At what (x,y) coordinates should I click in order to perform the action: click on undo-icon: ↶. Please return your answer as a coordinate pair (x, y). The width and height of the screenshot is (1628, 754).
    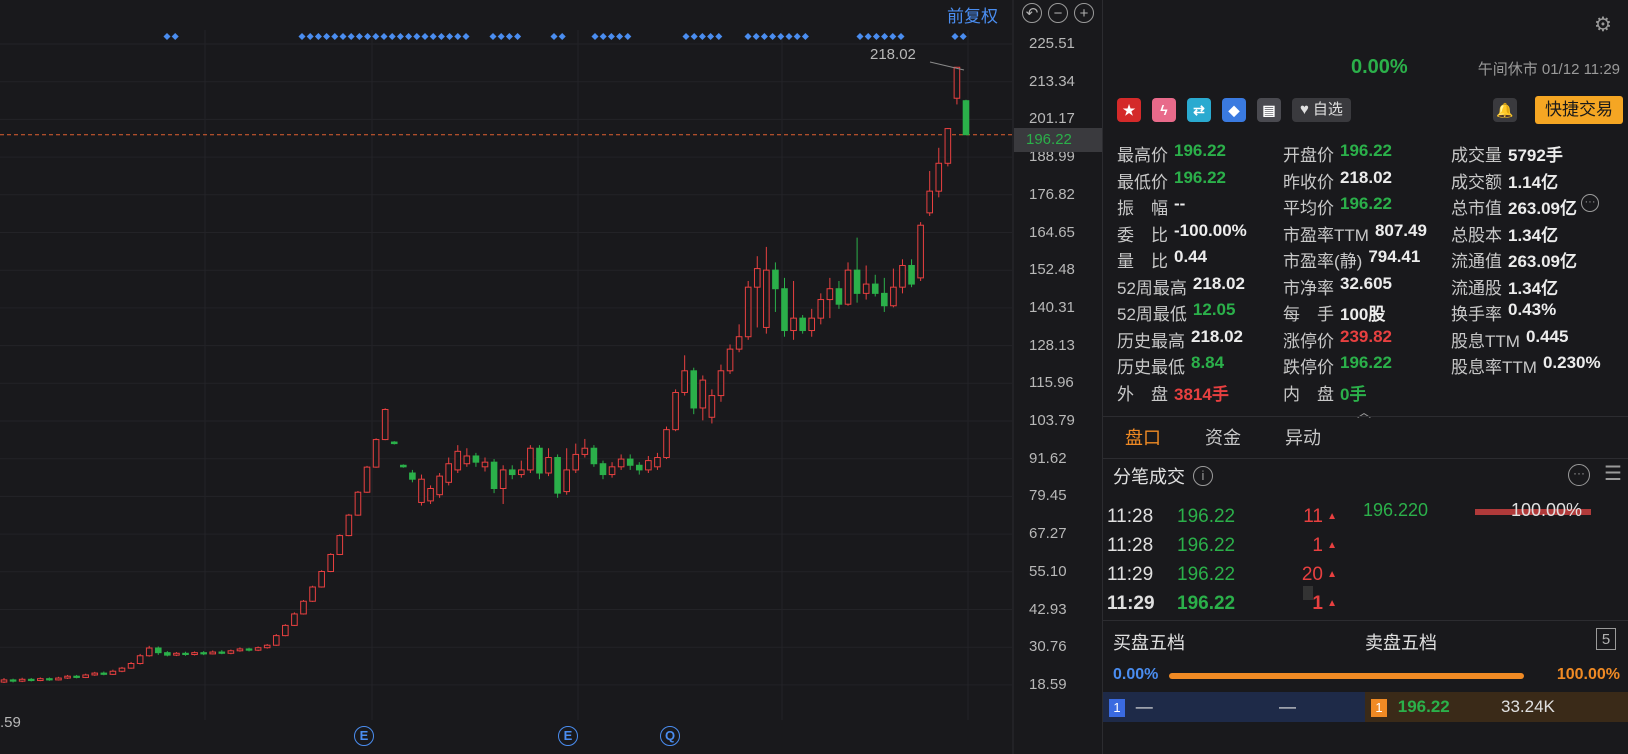
    Looking at the image, I should click on (1032, 13).